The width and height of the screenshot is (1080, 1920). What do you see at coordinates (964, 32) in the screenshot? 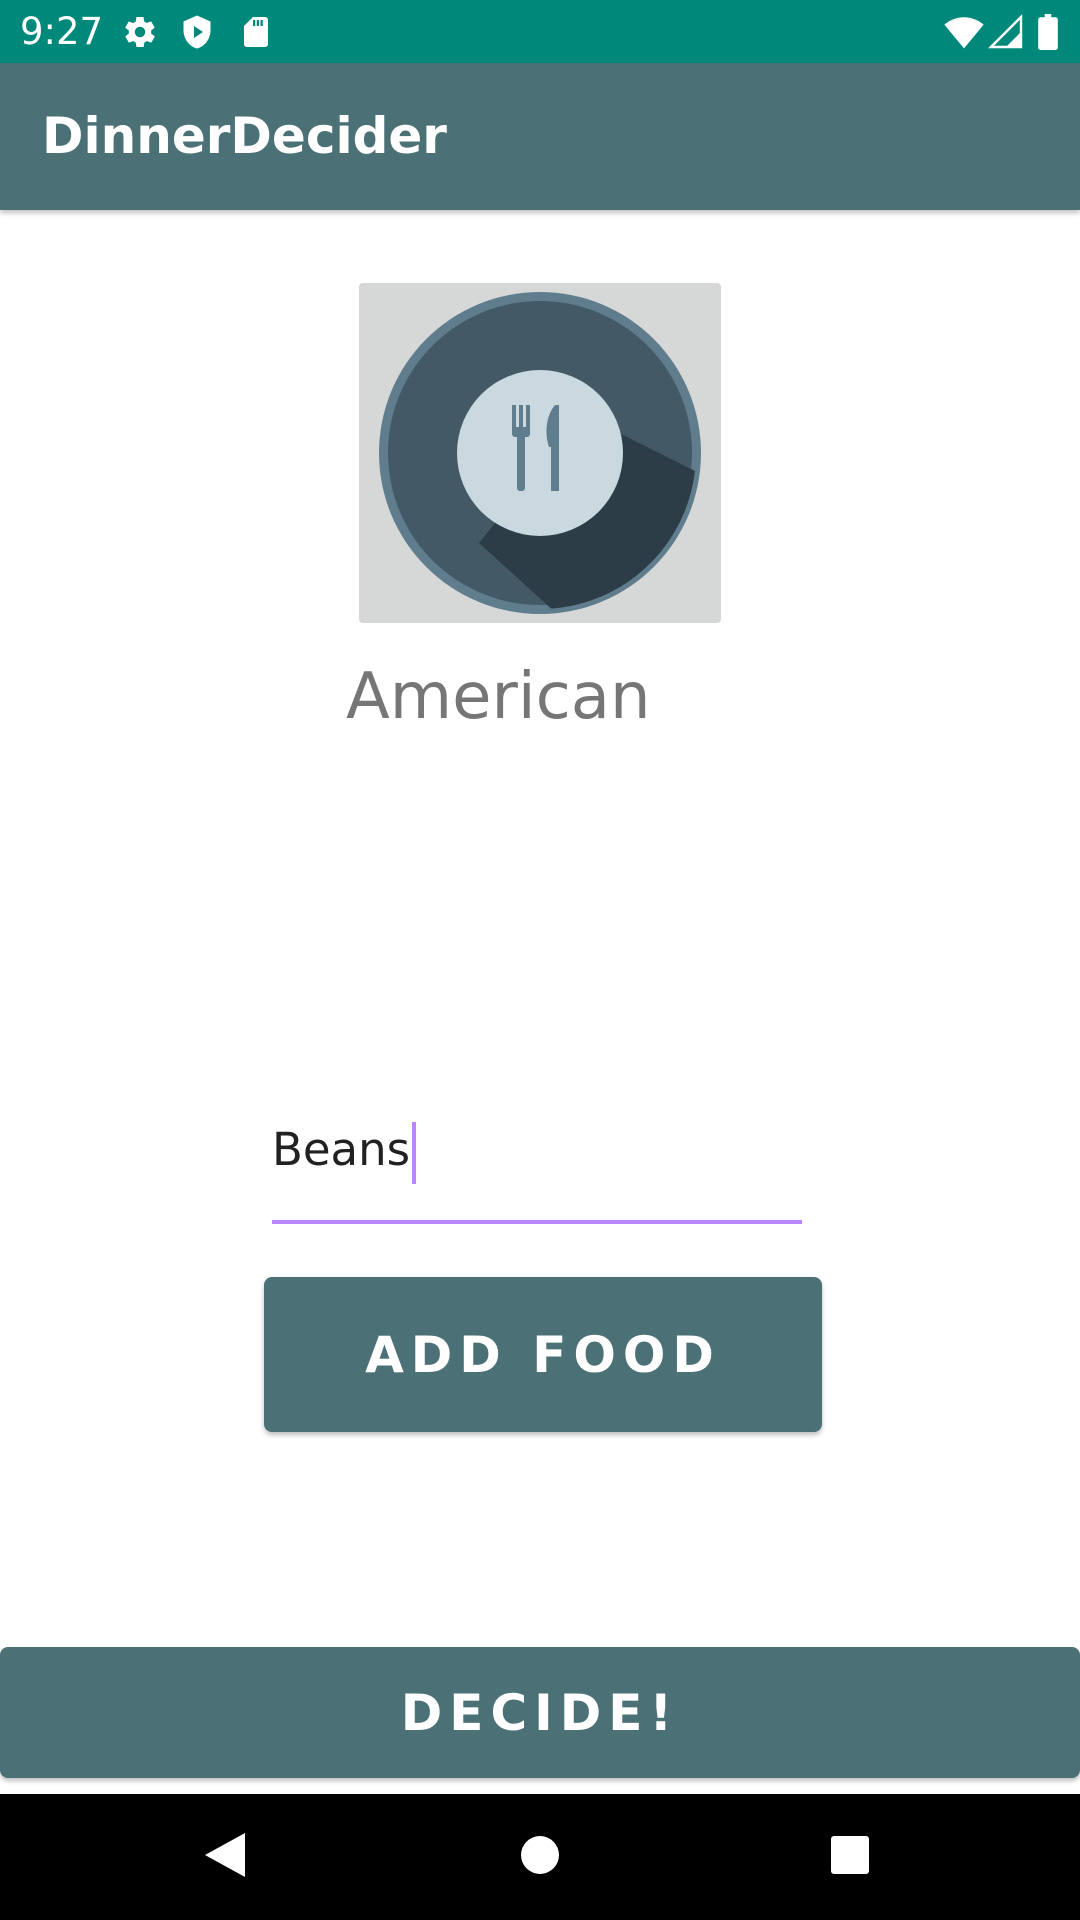
I see `wifi-icon` at bounding box center [964, 32].